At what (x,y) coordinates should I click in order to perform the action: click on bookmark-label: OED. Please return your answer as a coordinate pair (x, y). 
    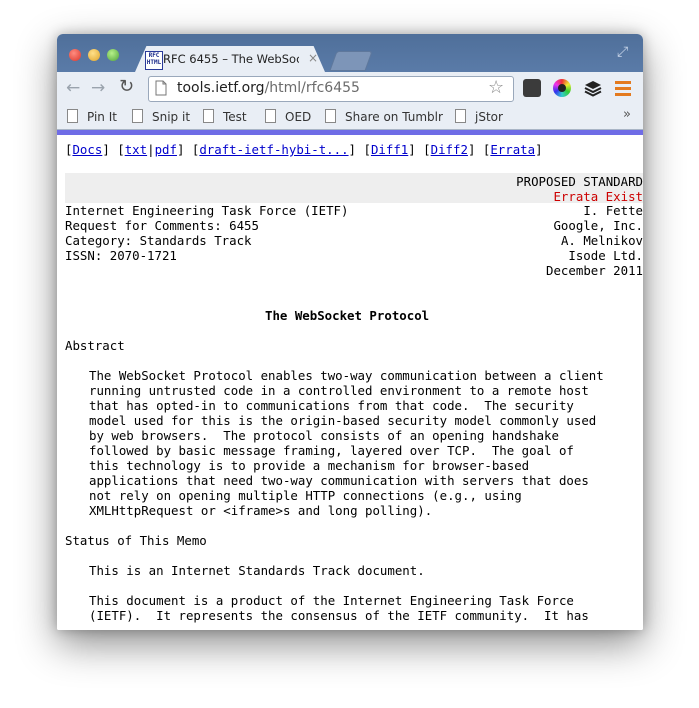
    Looking at the image, I should click on (298, 117).